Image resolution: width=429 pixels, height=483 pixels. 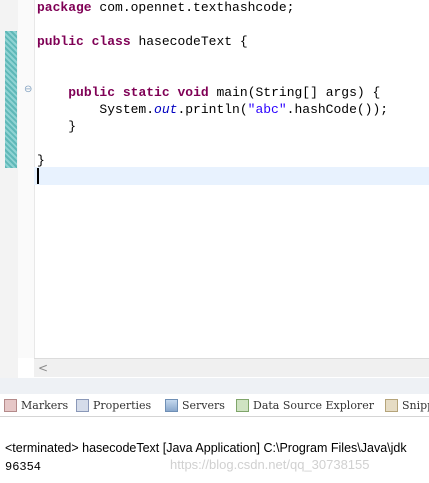 I want to click on code-line: public class hasecodeText {, so click(x=142, y=41).